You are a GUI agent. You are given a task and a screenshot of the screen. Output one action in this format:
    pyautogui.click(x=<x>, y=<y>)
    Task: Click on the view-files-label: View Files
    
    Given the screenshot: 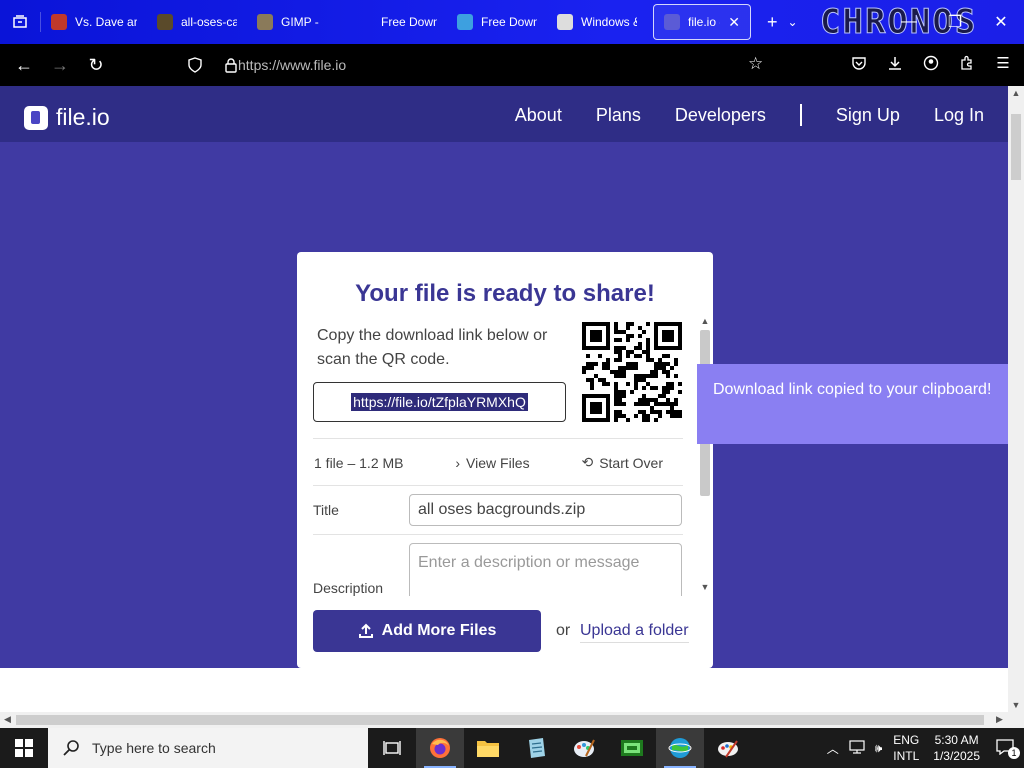 What is the action you would take?
    pyautogui.click(x=498, y=462)
    